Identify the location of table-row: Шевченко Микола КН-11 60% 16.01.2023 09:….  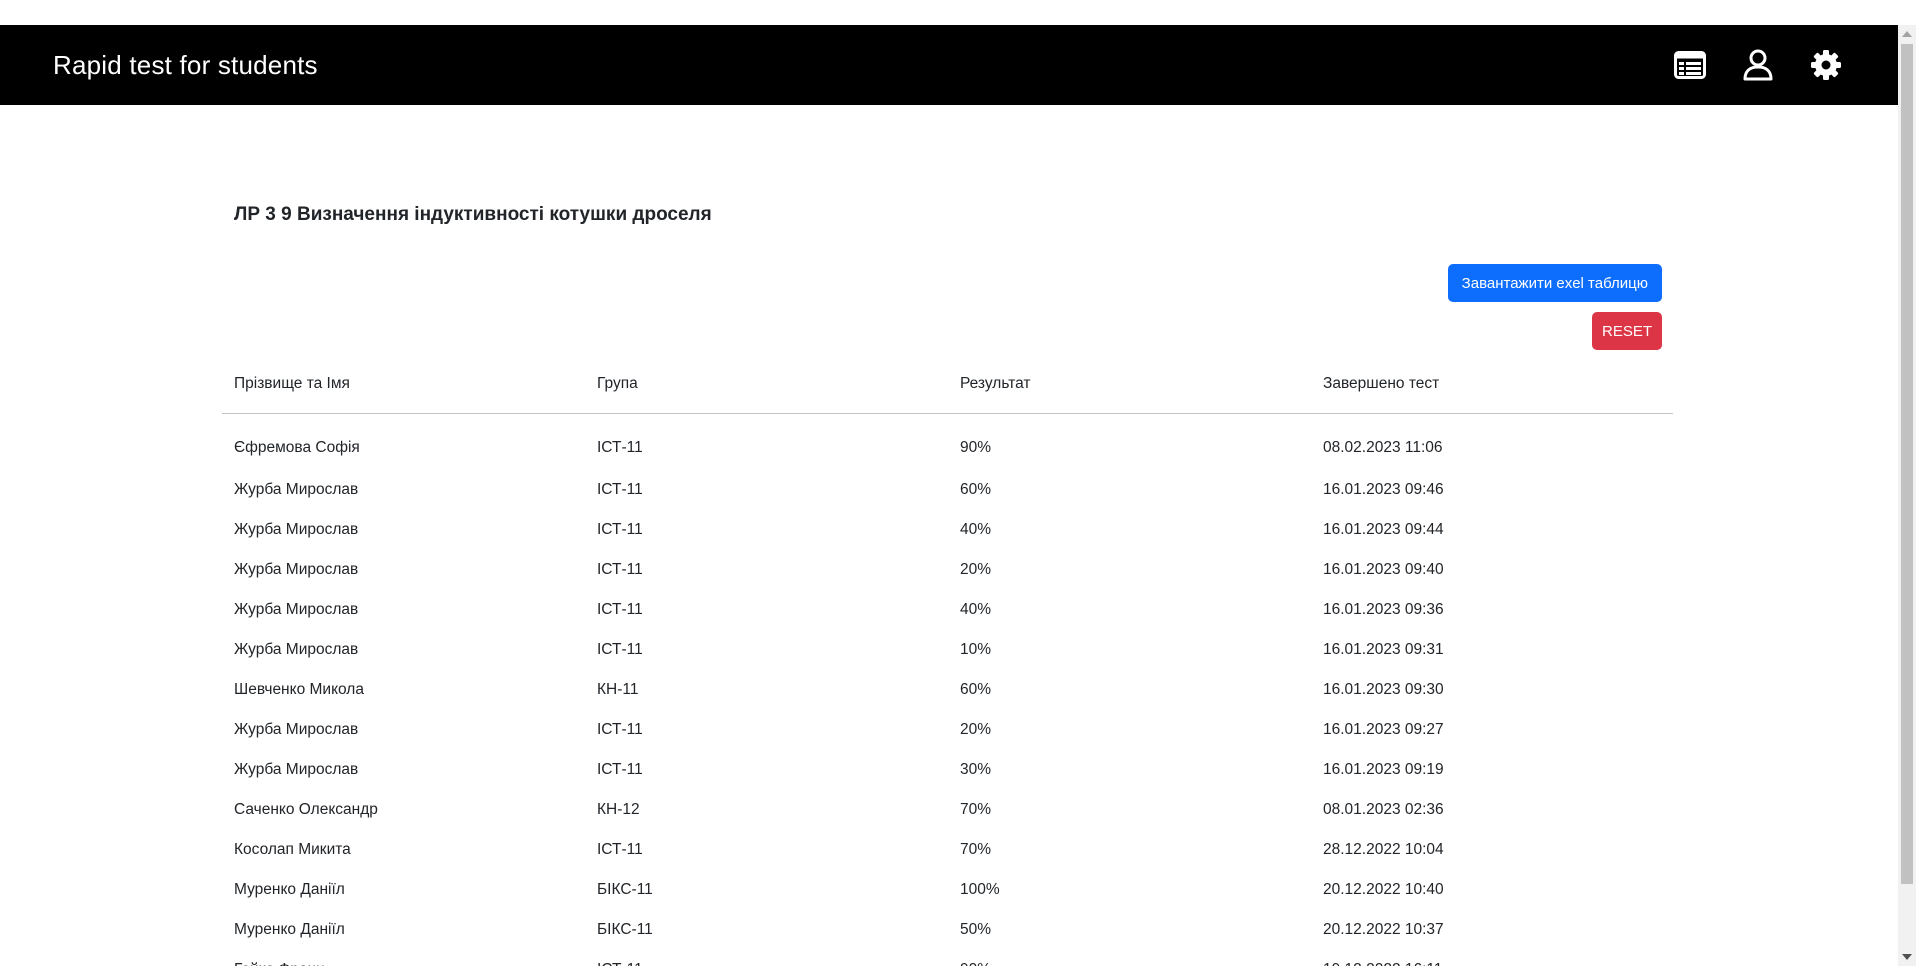
(947, 690).